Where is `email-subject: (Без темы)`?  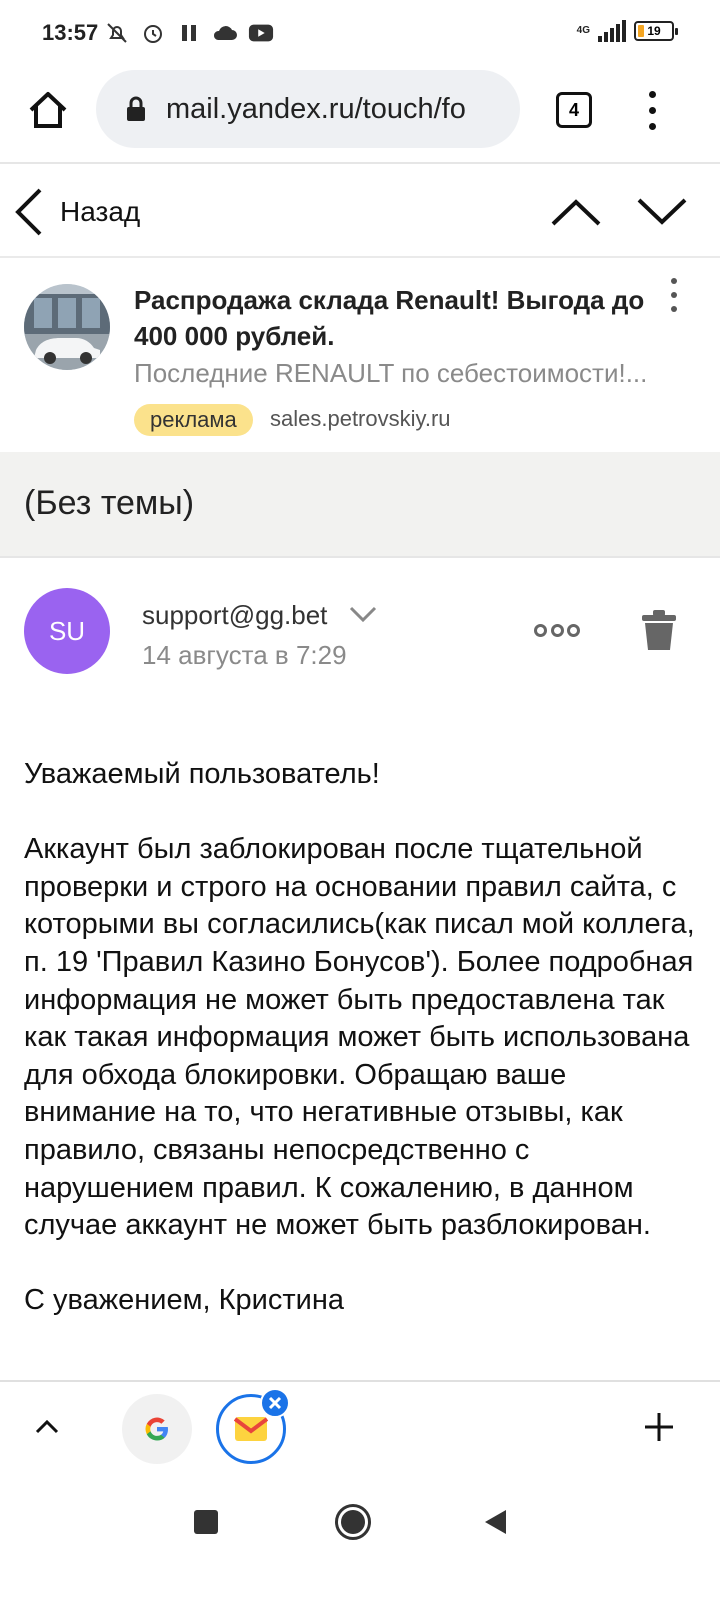
email-subject: (Без темы) is located at coordinates (109, 503).